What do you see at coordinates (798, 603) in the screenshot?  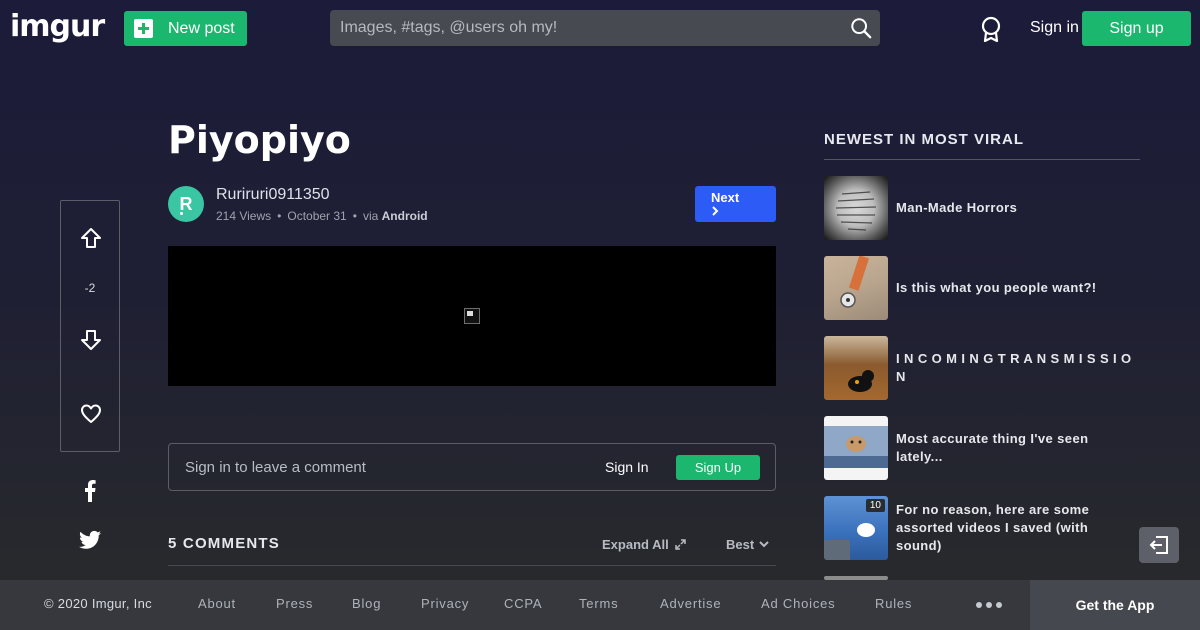 I see `footer-link-ad-choices: Ad Choices` at bounding box center [798, 603].